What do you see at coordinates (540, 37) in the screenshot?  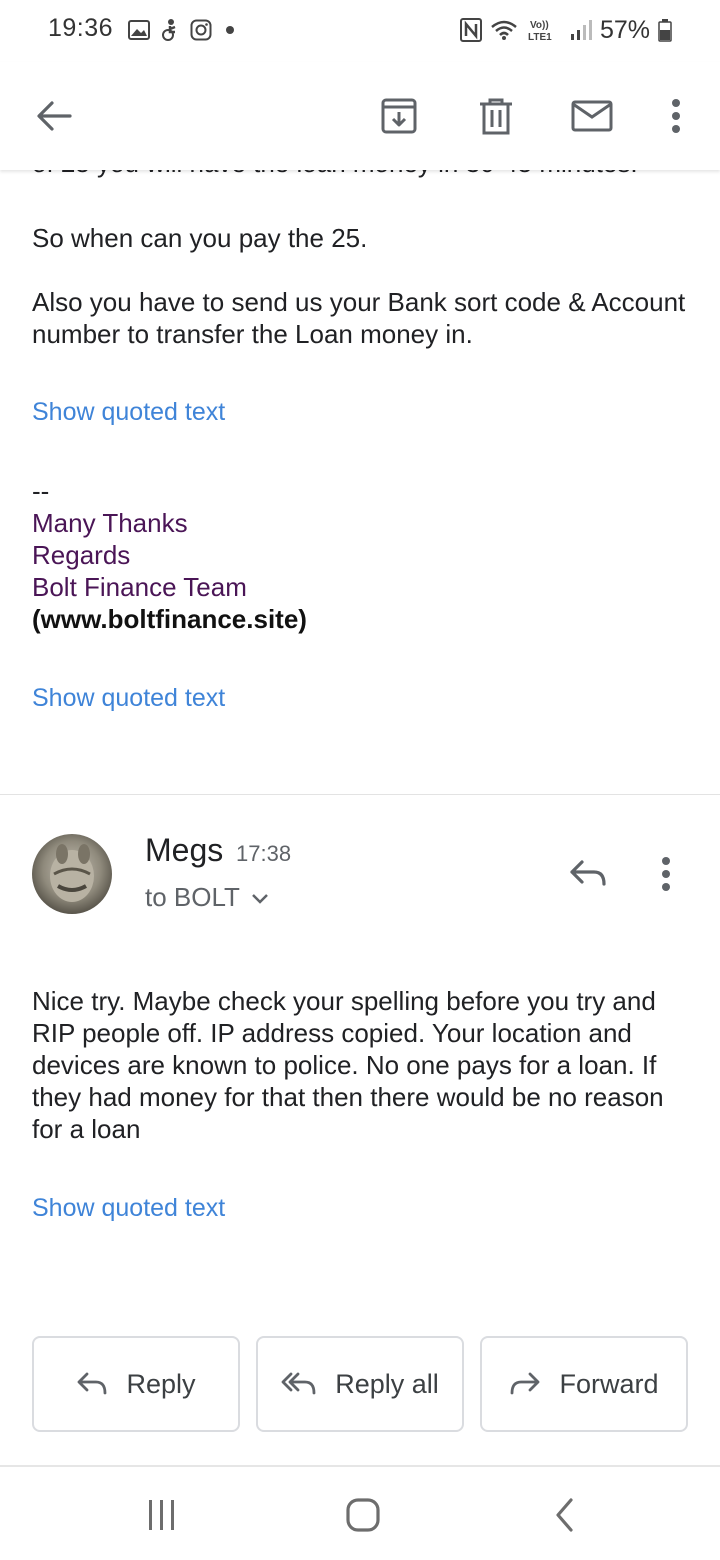 I see `svg-text: LTE1` at bounding box center [540, 37].